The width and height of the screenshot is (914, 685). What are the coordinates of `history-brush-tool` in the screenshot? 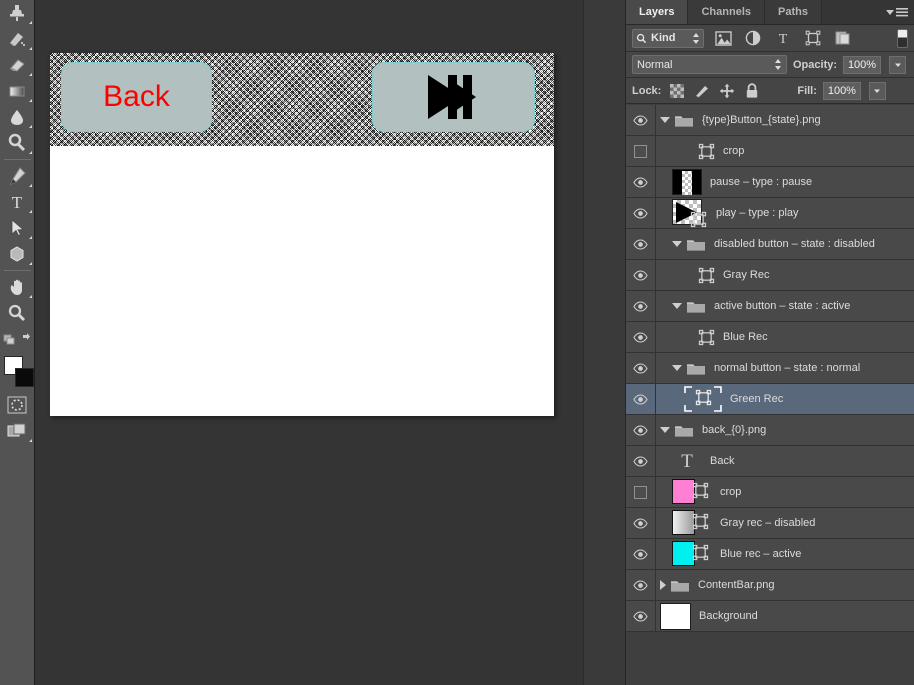 It's located at (17, 39).